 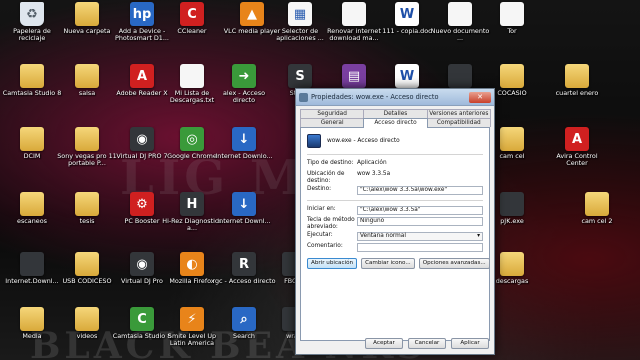 I want to click on tipo-value: Aplicación, so click(x=372, y=163).